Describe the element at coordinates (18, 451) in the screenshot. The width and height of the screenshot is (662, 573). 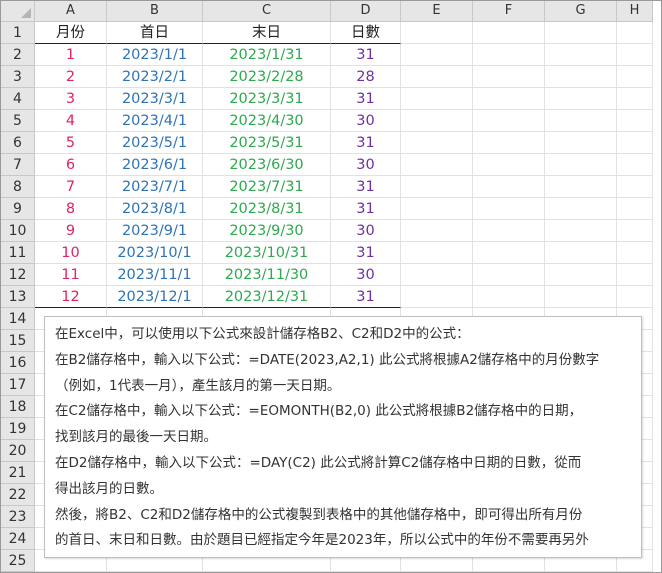
I see `row-header-20: 20` at that location.